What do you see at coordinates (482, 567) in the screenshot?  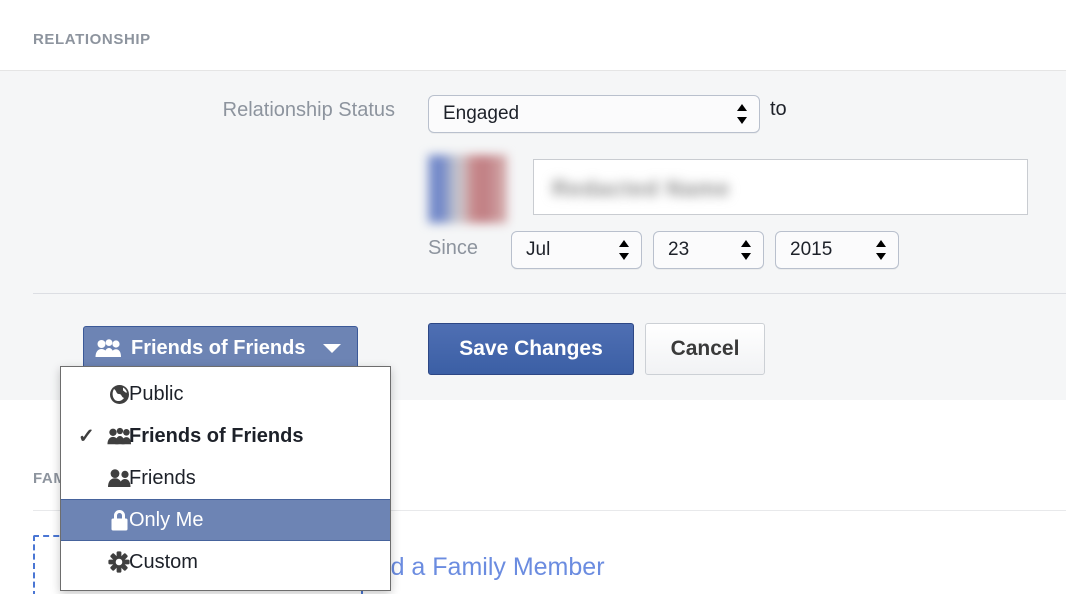 I see `add-family-member-link: Add a Family Member` at bounding box center [482, 567].